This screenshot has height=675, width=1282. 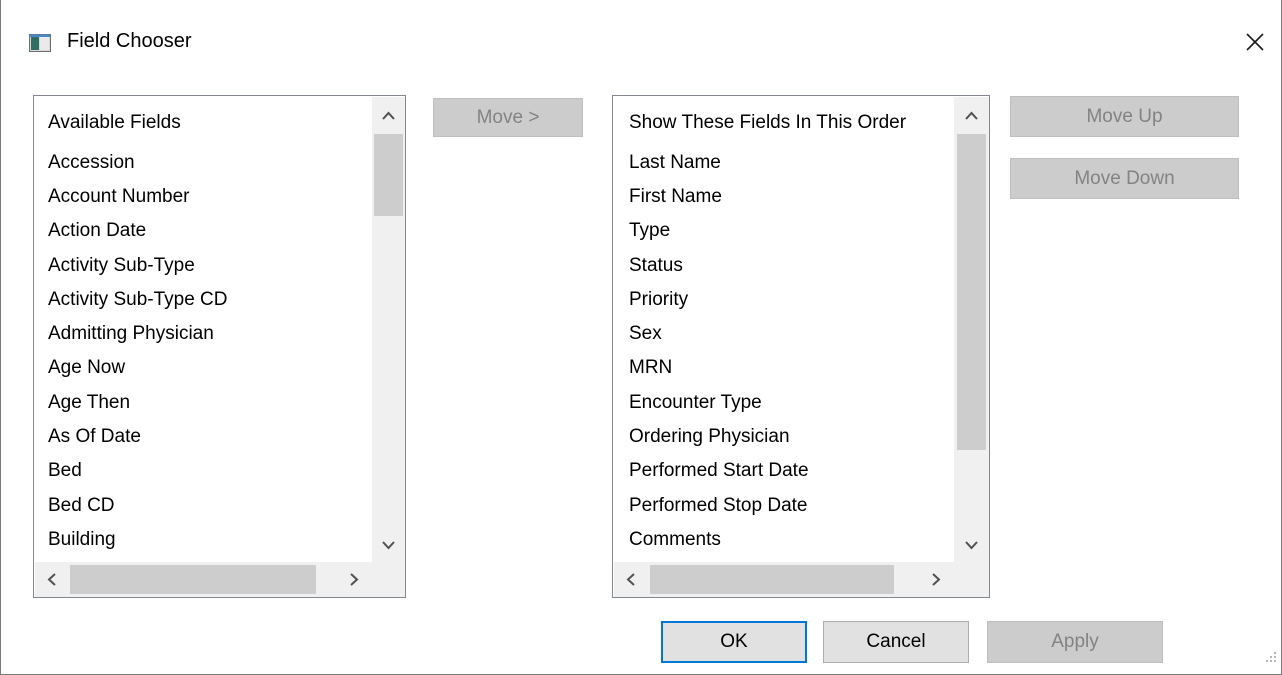 I want to click on list-item: Activity Sub-Type, so click(x=121, y=266).